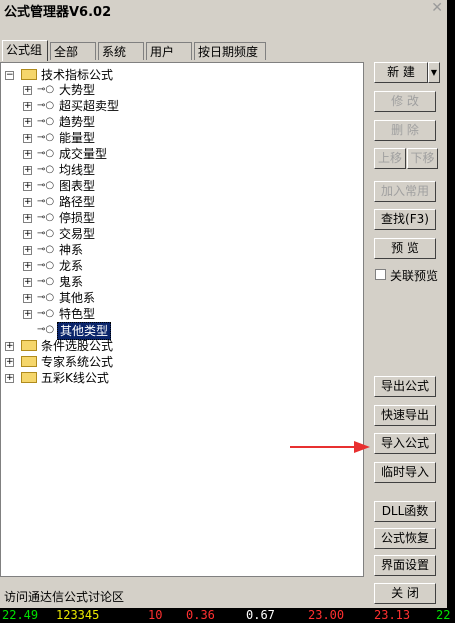 This screenshot has height=623, width=455. I want to click on dll-function-button: DLL函数, so click(405, 511).